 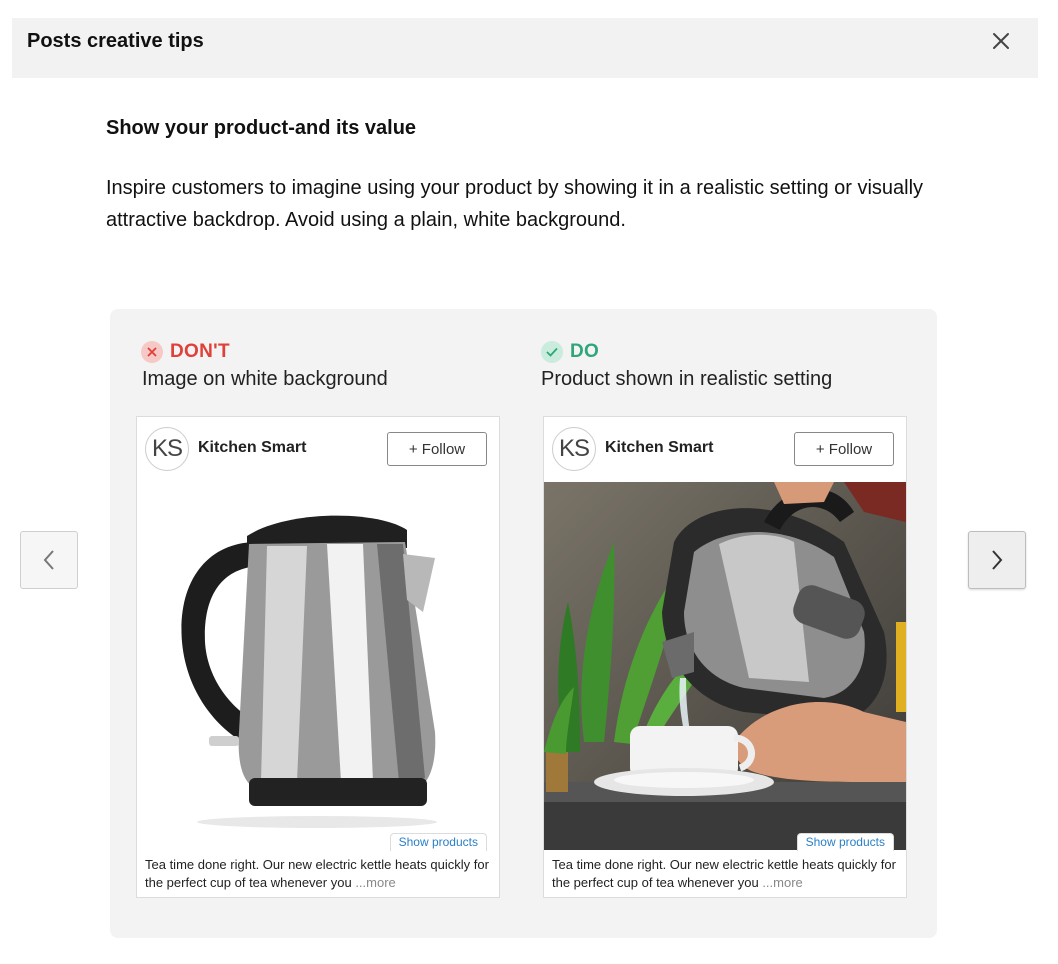 I want to click on modal-title: Posts creative tips, so click(x=115, y=41).